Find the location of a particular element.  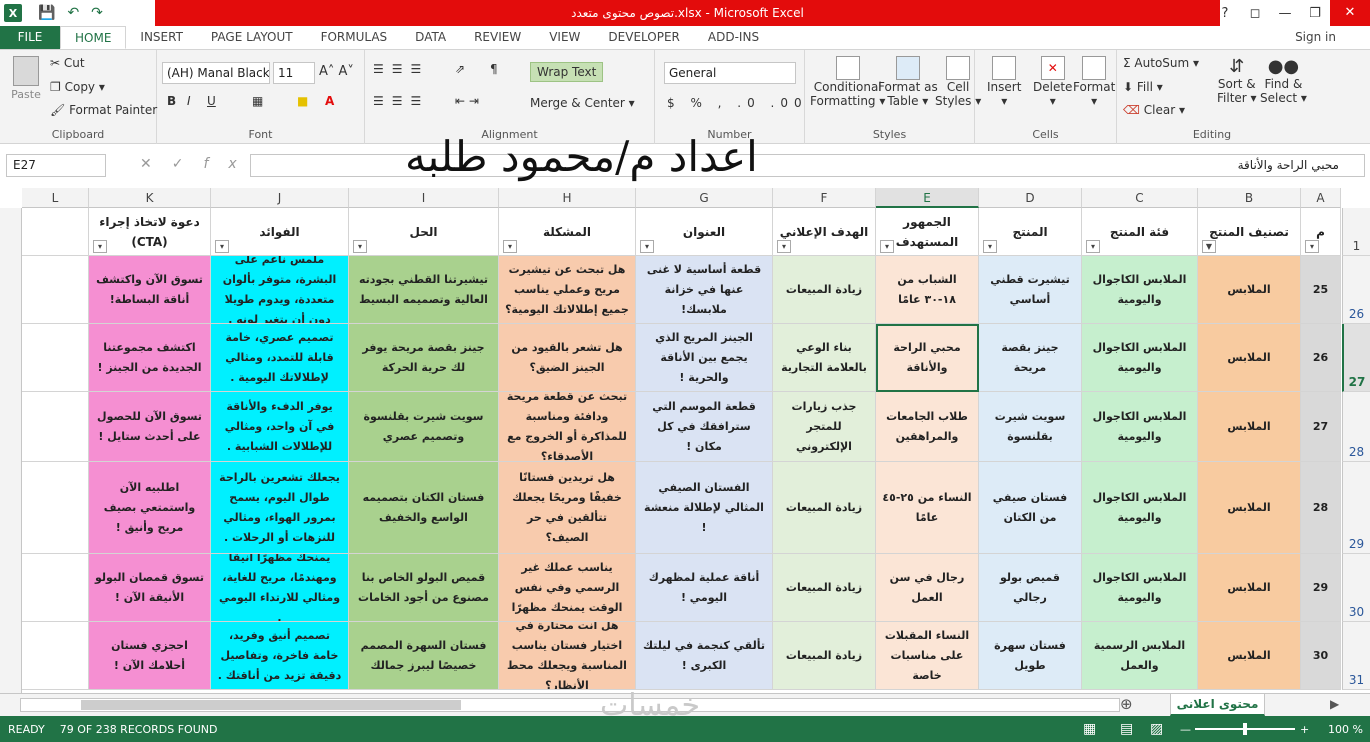

header-cell-k: دعوة لاتخاذ إجراء (CTA) ▾ is located at coordinates (150, 232).